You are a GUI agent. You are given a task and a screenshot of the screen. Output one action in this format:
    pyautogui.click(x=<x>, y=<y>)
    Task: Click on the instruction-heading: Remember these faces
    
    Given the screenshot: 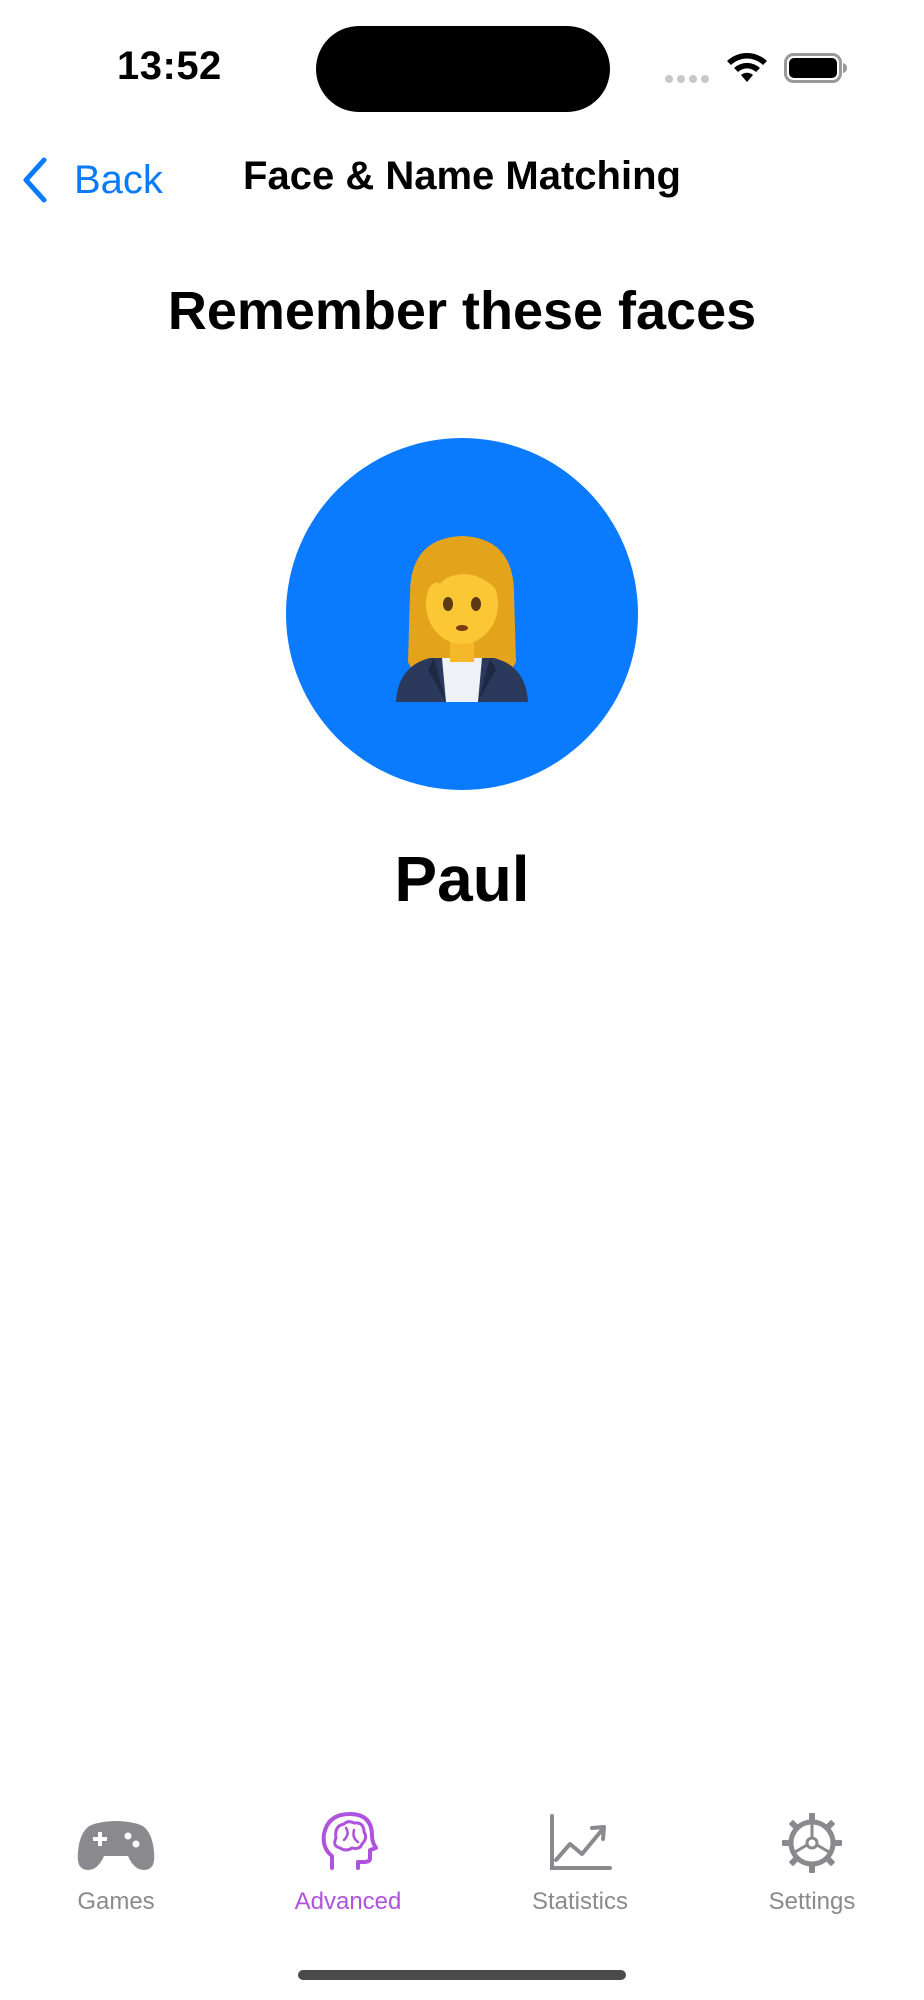 What is the action you would take?
    pyautogui.click(x=462, y=311)
    